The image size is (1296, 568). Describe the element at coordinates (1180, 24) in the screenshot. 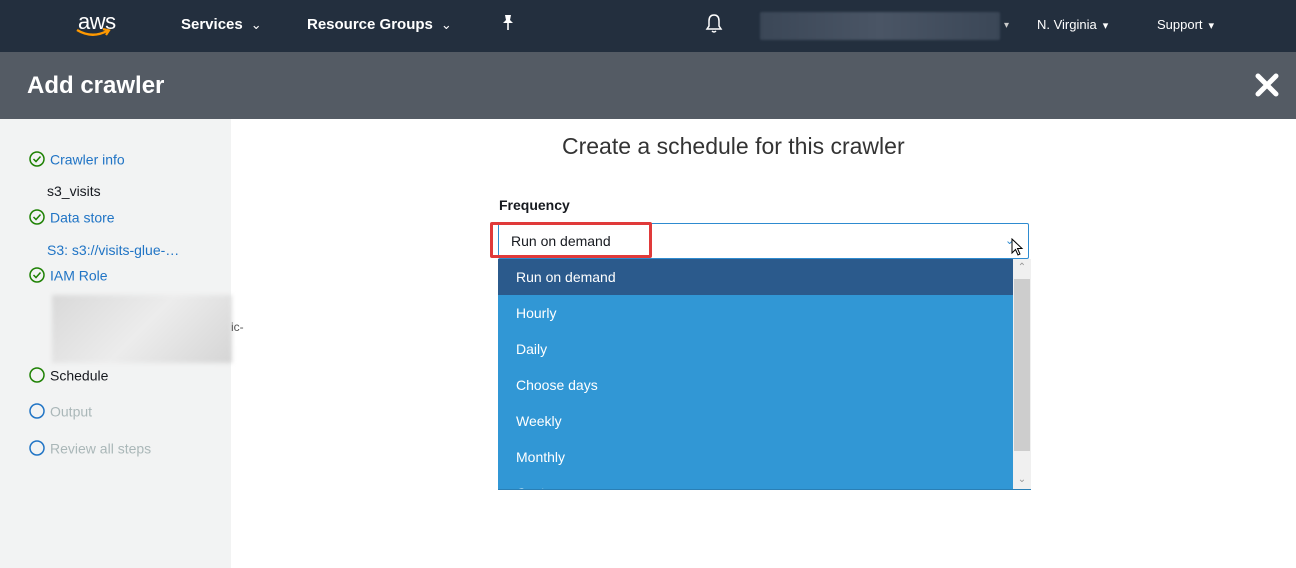

I see `support-label: Support` at that location.